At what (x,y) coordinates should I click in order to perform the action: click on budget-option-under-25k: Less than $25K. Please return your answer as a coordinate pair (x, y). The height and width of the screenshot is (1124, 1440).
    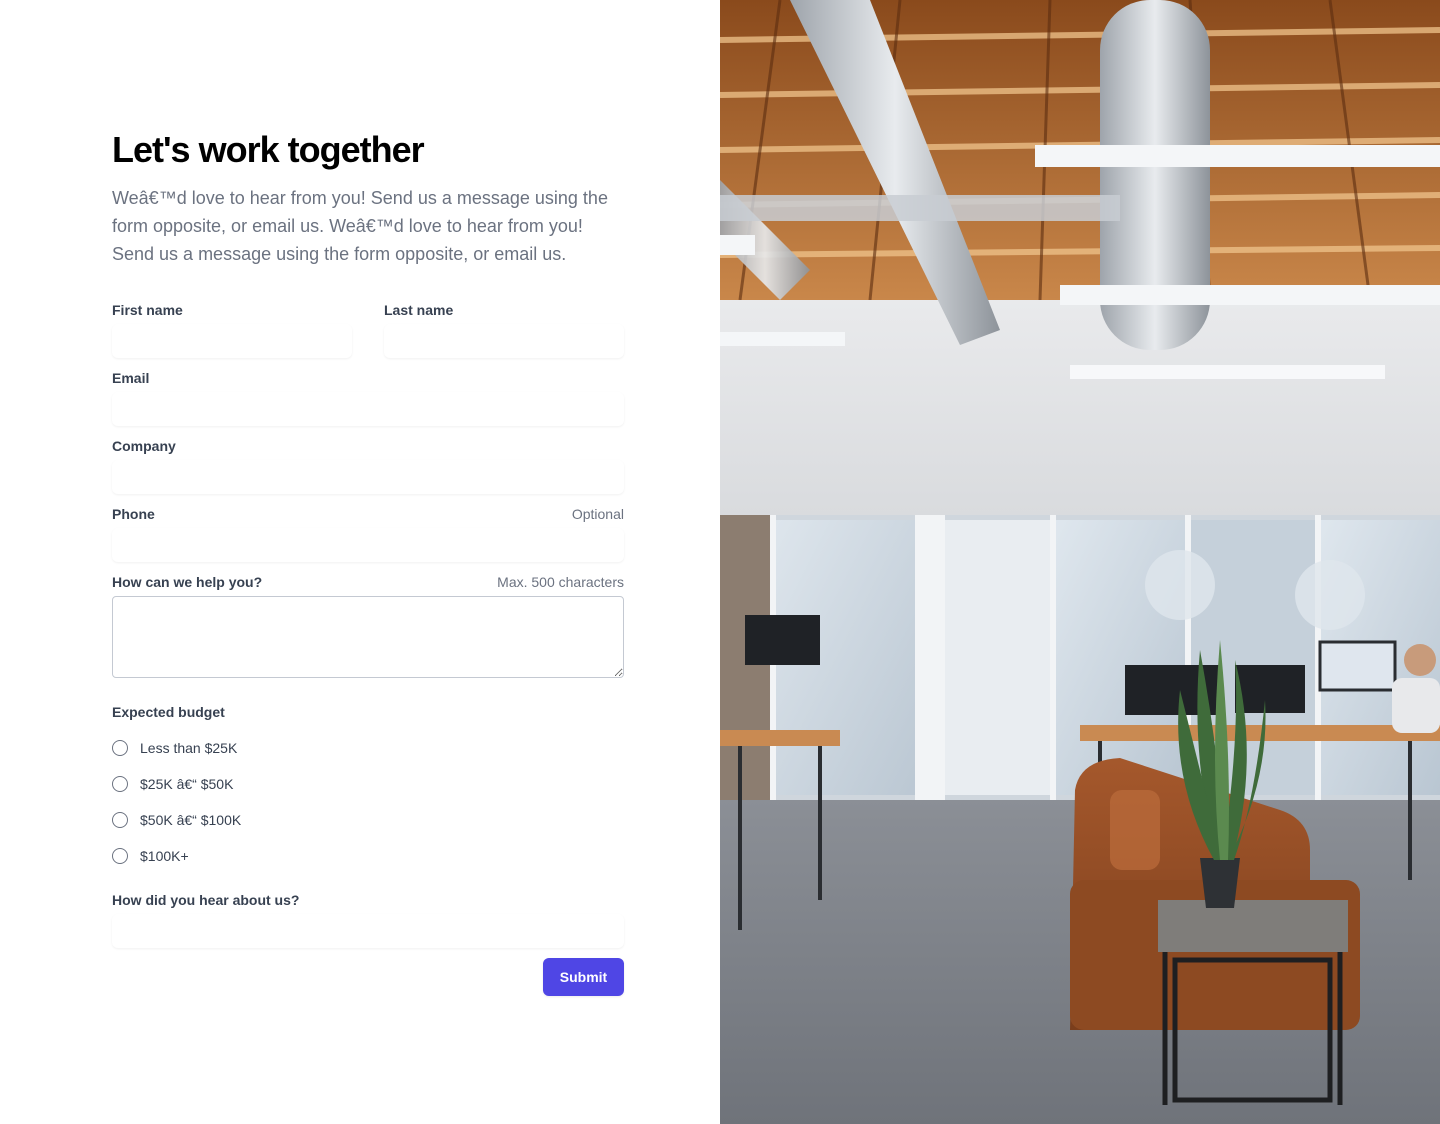
    Looking at the image, I should click on (368, 748).